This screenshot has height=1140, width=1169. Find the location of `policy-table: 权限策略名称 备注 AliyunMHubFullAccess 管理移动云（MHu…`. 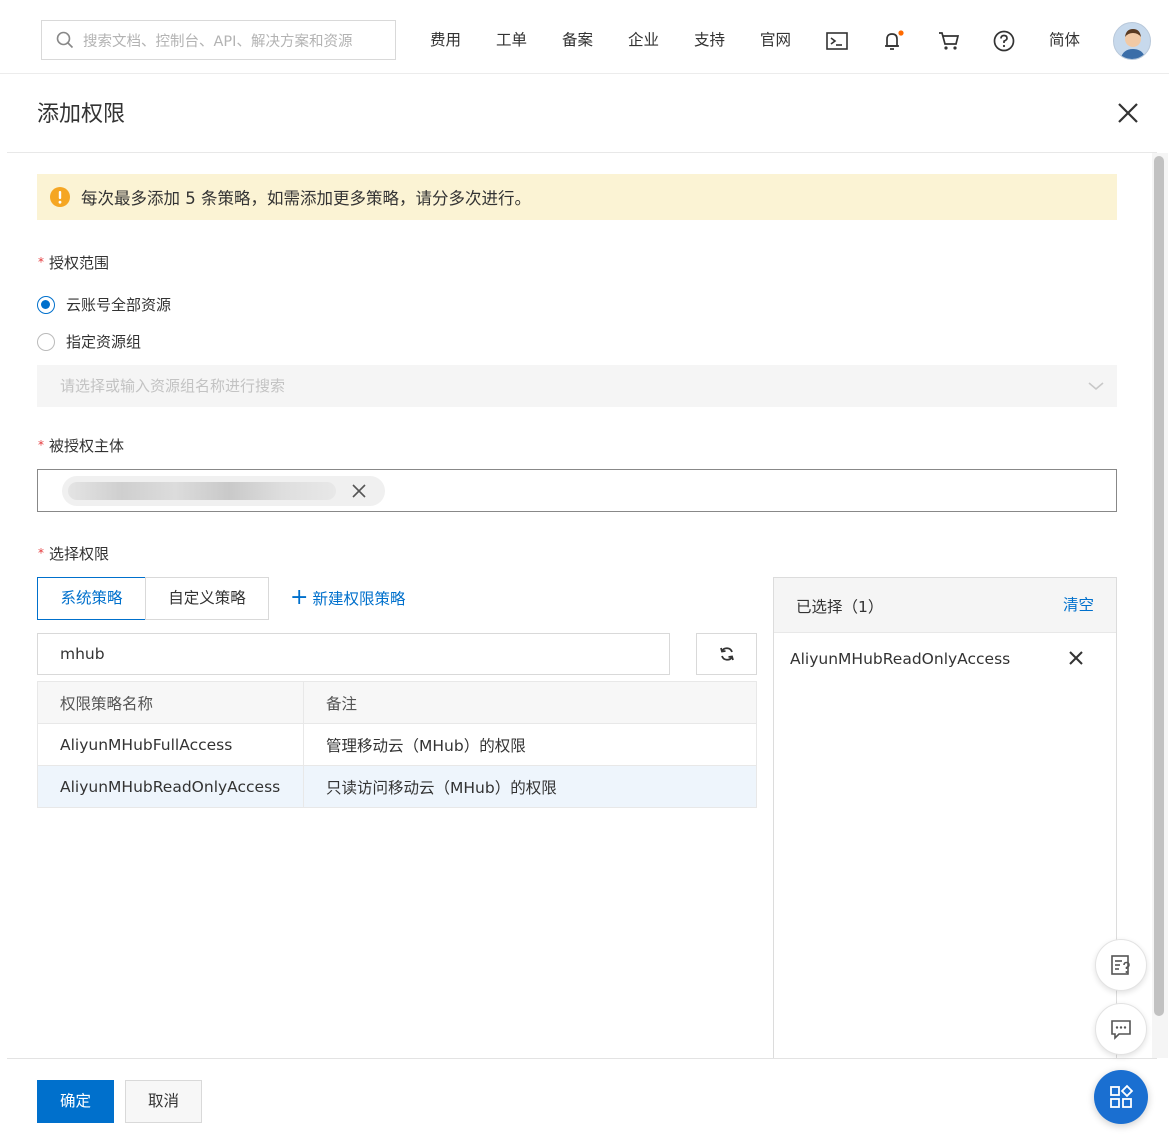

policy-table: 权限策略名称 备注 AliyunMHubFullAccess 管理移动云（MHu… is located at coordinates (397, 744).